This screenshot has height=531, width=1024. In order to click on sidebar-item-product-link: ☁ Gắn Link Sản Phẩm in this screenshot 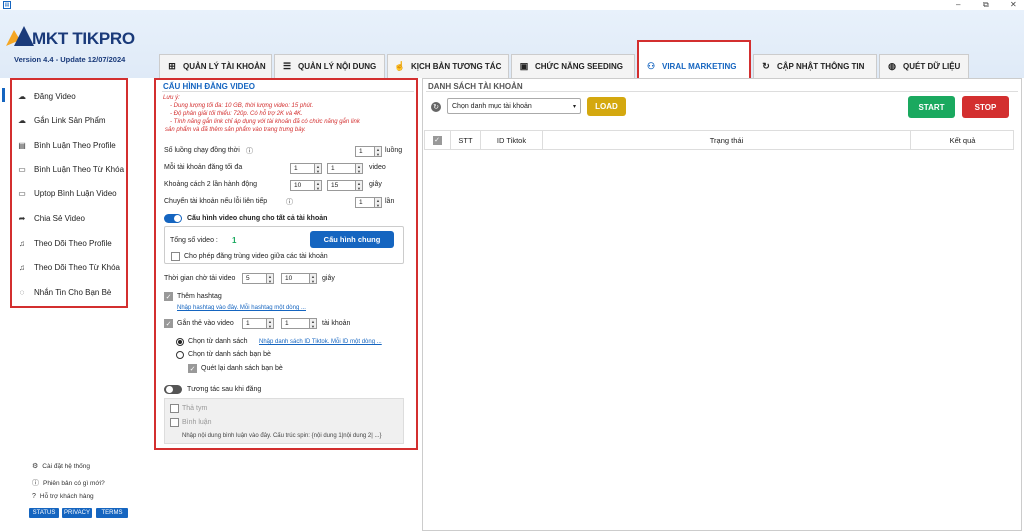, I will do `click(61, 120)`.